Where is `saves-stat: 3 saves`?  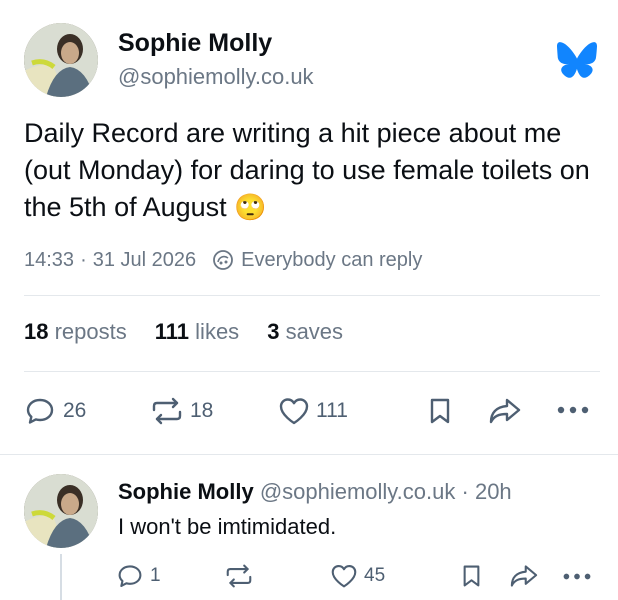
saves-stat: 3 saves is located at coordinates (305, 332).